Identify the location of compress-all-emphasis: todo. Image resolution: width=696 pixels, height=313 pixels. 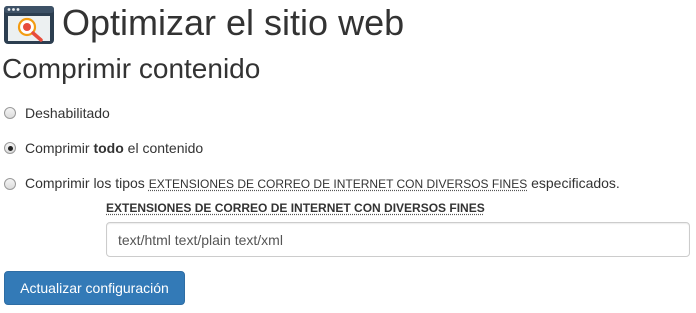
(108, 148).